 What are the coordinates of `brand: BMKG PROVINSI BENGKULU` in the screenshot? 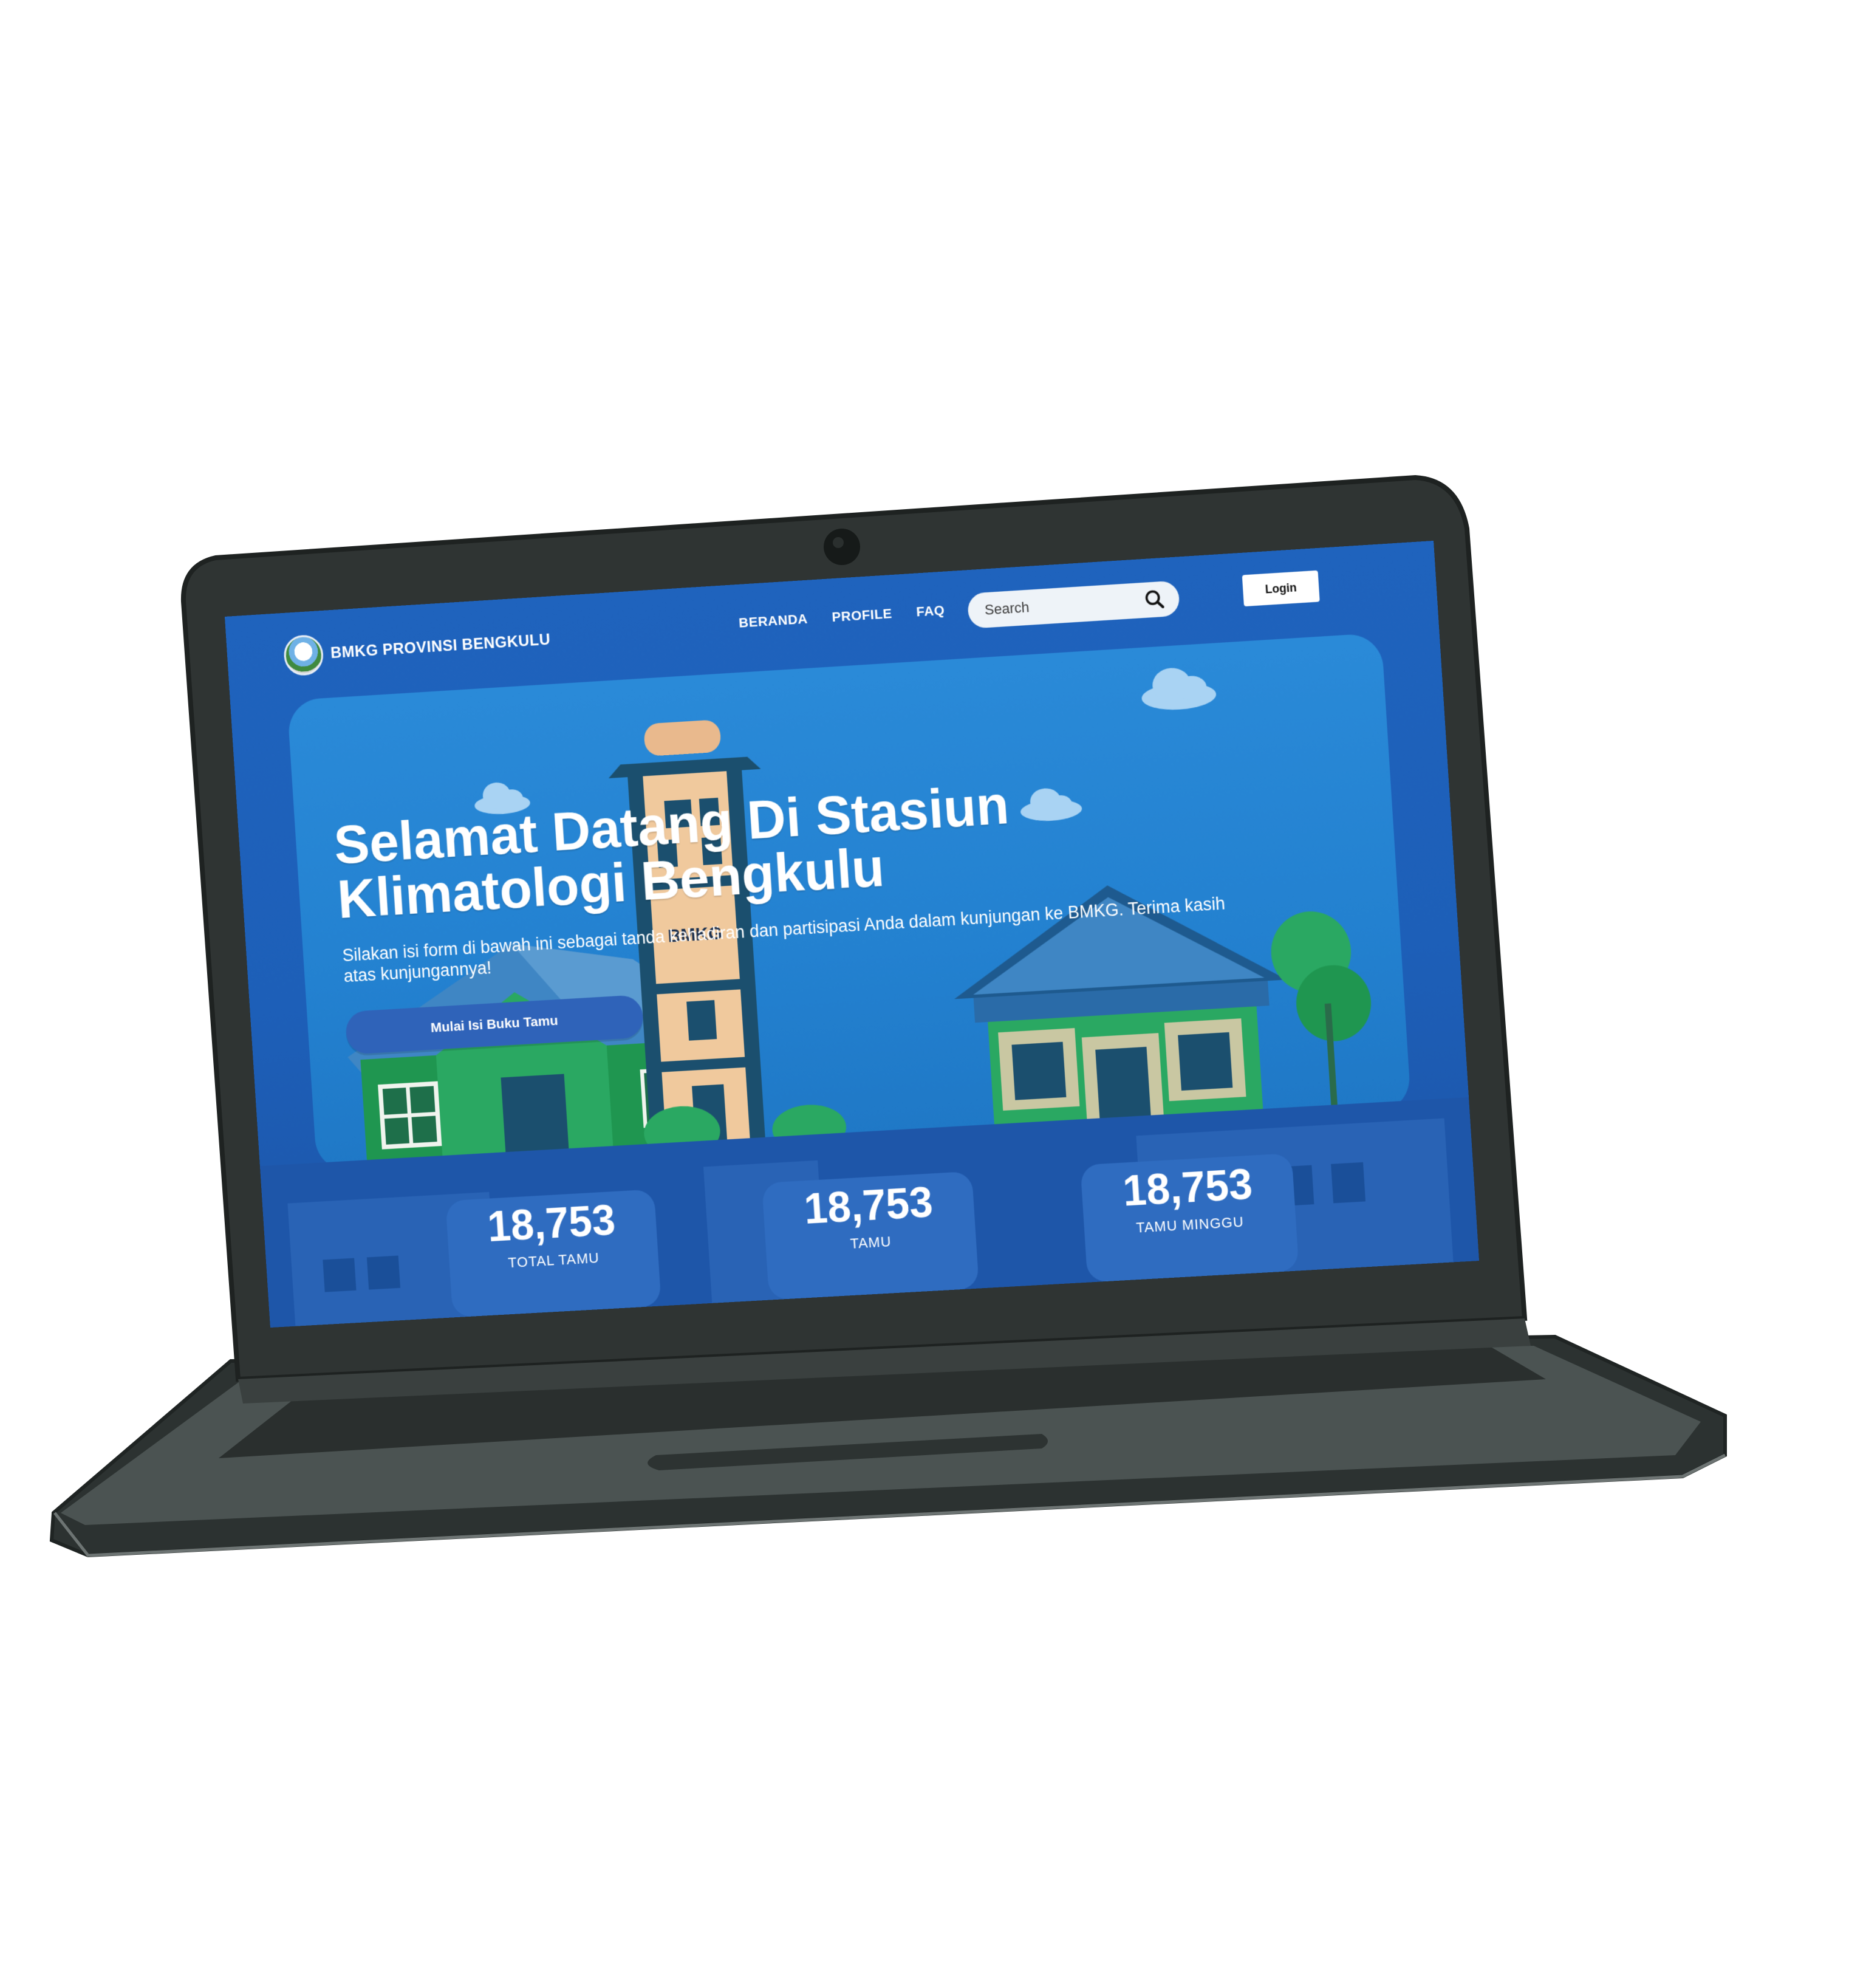 It's located at (417, 649).